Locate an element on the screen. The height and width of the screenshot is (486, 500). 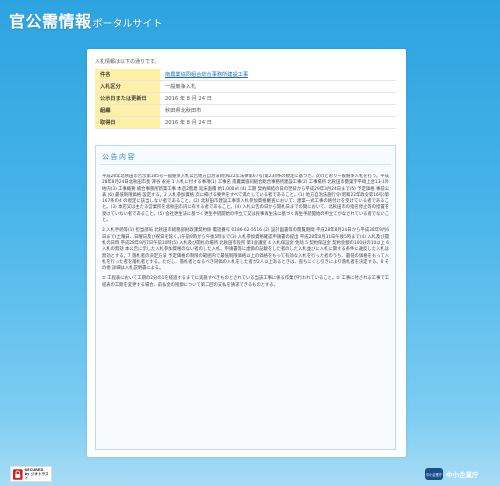
security-seal-text: SECURED by ジオトラスト is located at coordinates (38, 474).